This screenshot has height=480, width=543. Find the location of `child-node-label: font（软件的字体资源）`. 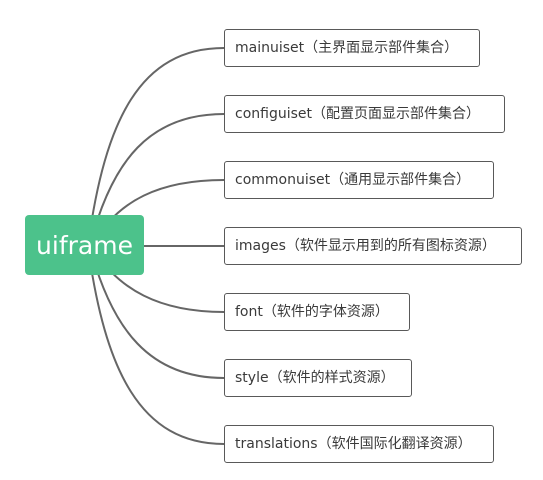

child-node-label: font（软件的字体资源） is located at coordinates (312, 312).